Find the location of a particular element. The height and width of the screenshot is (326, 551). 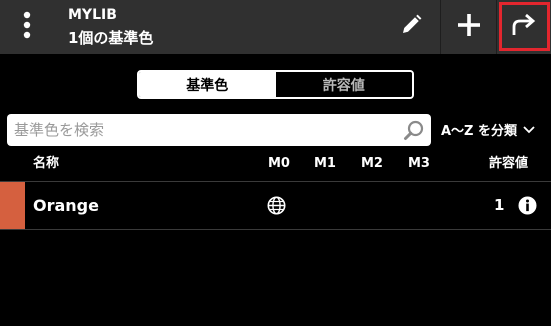

info-icon is located at coordinates (527, 205).